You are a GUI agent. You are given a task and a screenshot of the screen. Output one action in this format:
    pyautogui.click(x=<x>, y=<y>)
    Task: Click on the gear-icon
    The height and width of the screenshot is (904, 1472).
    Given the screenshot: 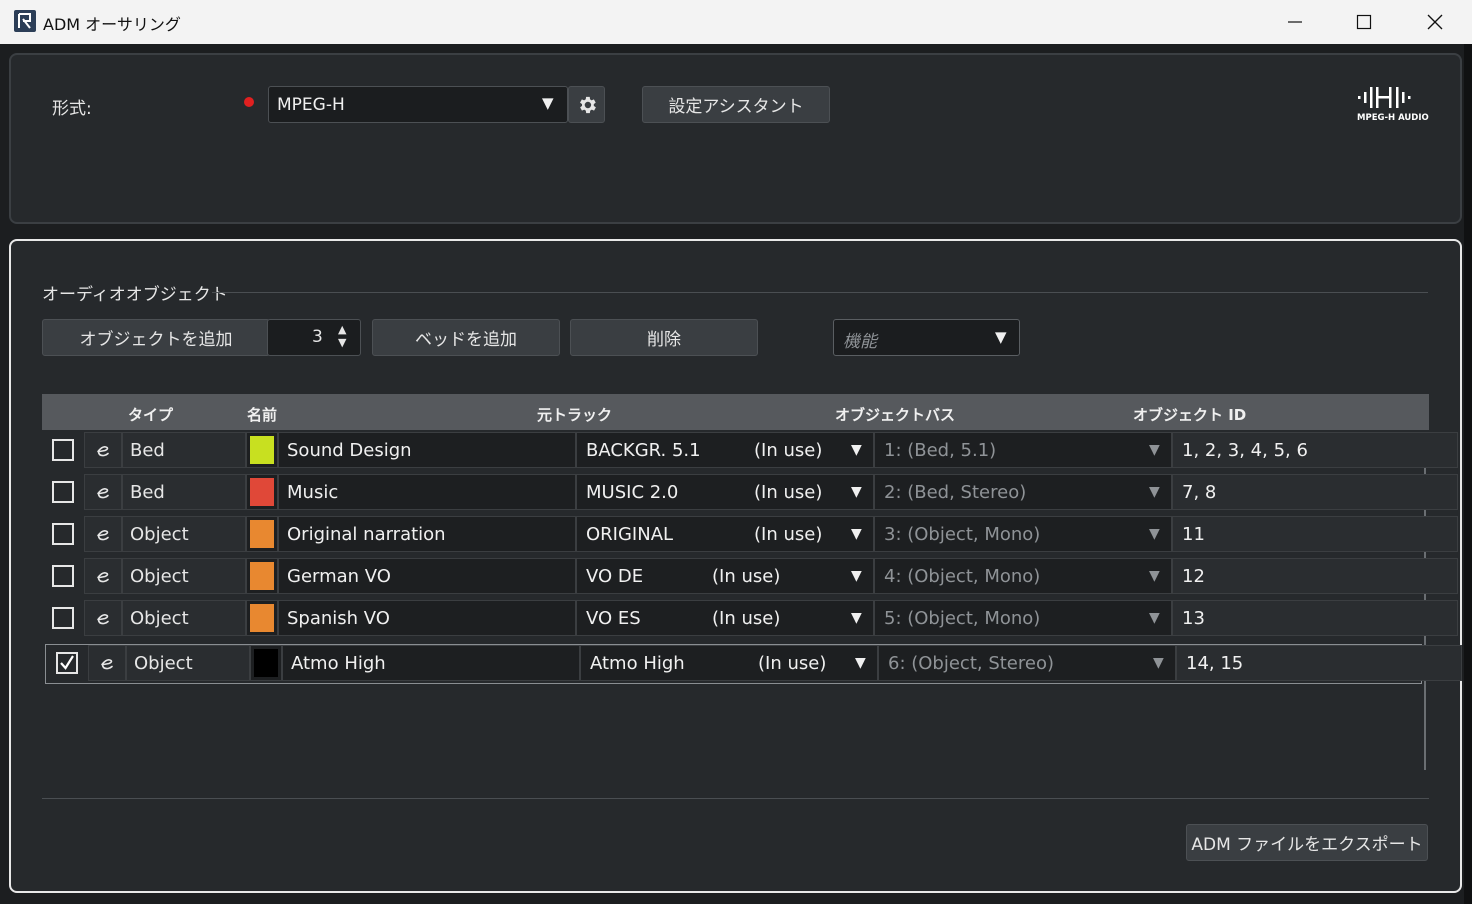 What is the action you would take?
    pyautogui.click(x=587, y=104)
    